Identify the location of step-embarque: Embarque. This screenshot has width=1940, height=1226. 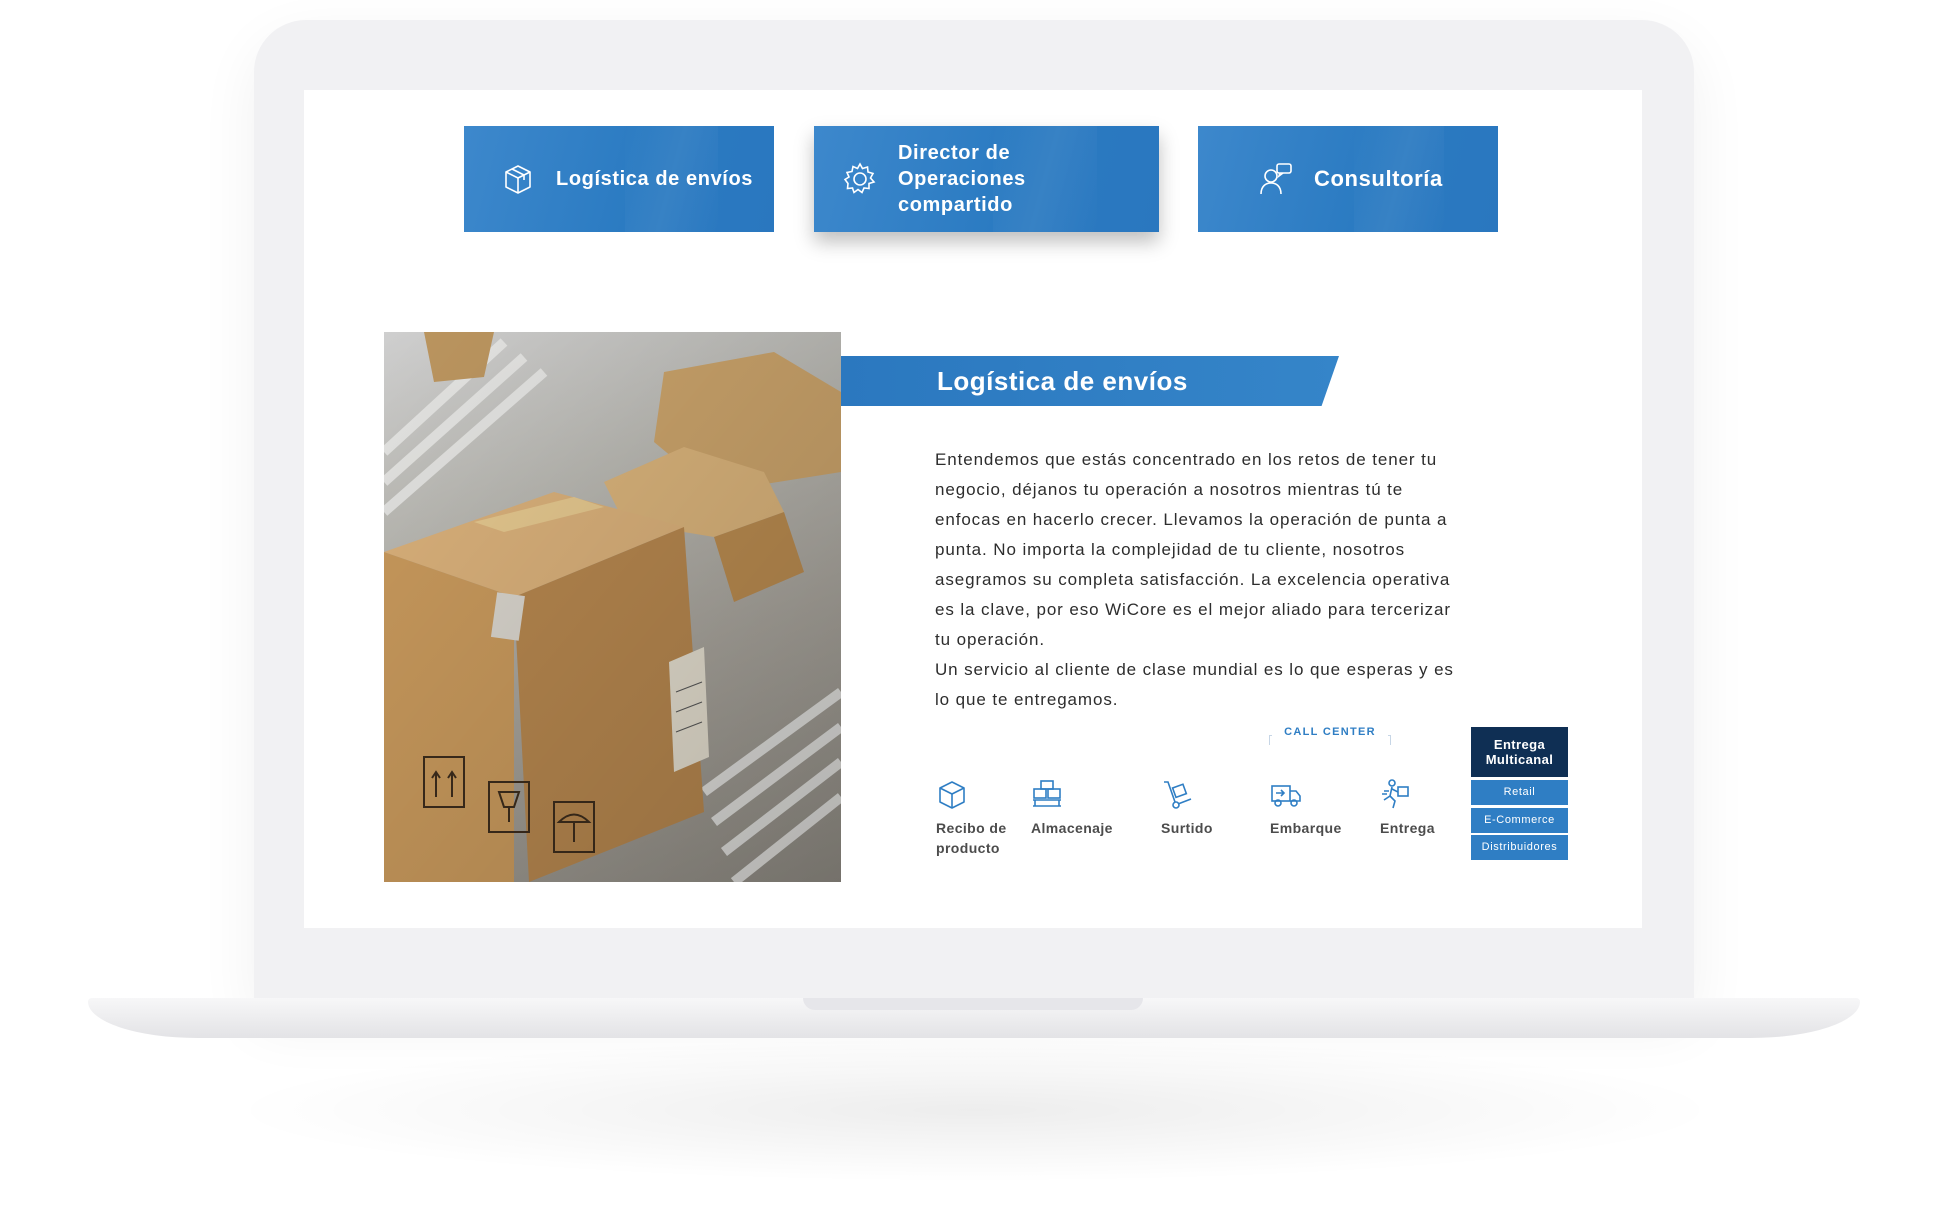
(1315, 808).